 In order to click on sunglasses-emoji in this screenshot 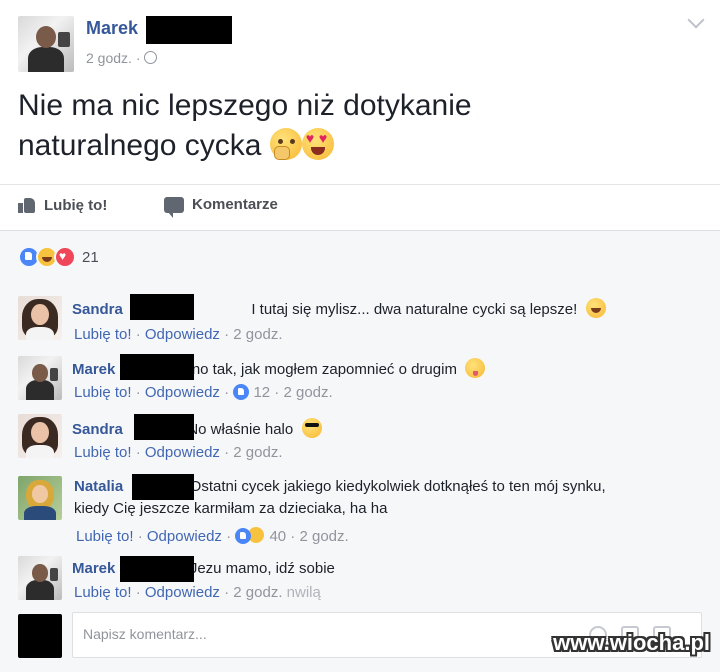, I will do `click(311, 428)`.